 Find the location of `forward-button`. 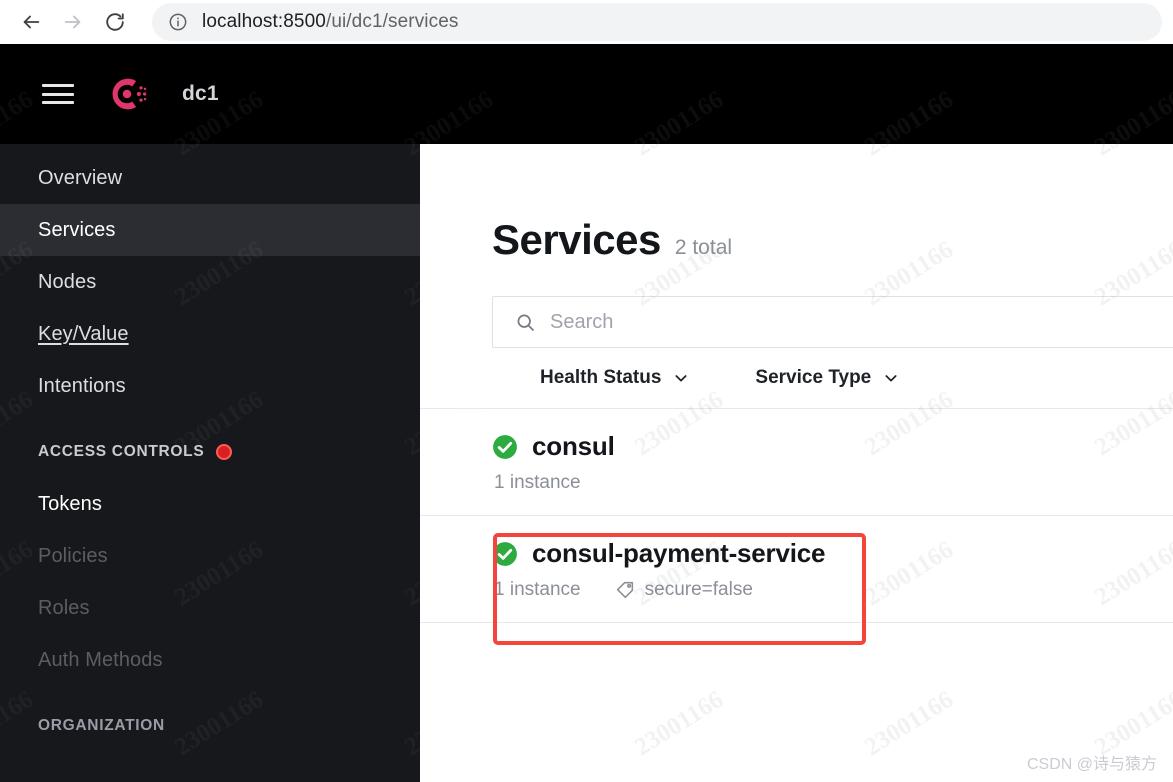

forward-button is located at coordinates (73, 22).